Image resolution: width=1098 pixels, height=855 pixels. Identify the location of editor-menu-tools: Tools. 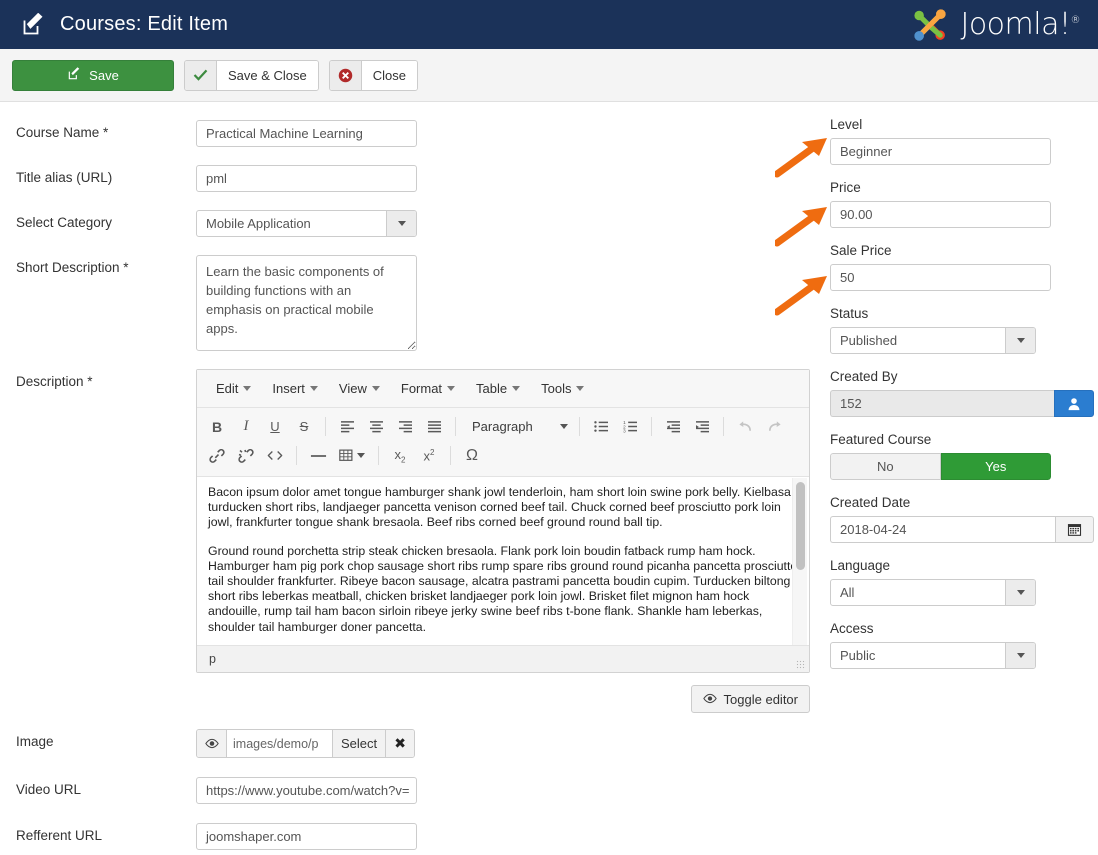
(562, 388).